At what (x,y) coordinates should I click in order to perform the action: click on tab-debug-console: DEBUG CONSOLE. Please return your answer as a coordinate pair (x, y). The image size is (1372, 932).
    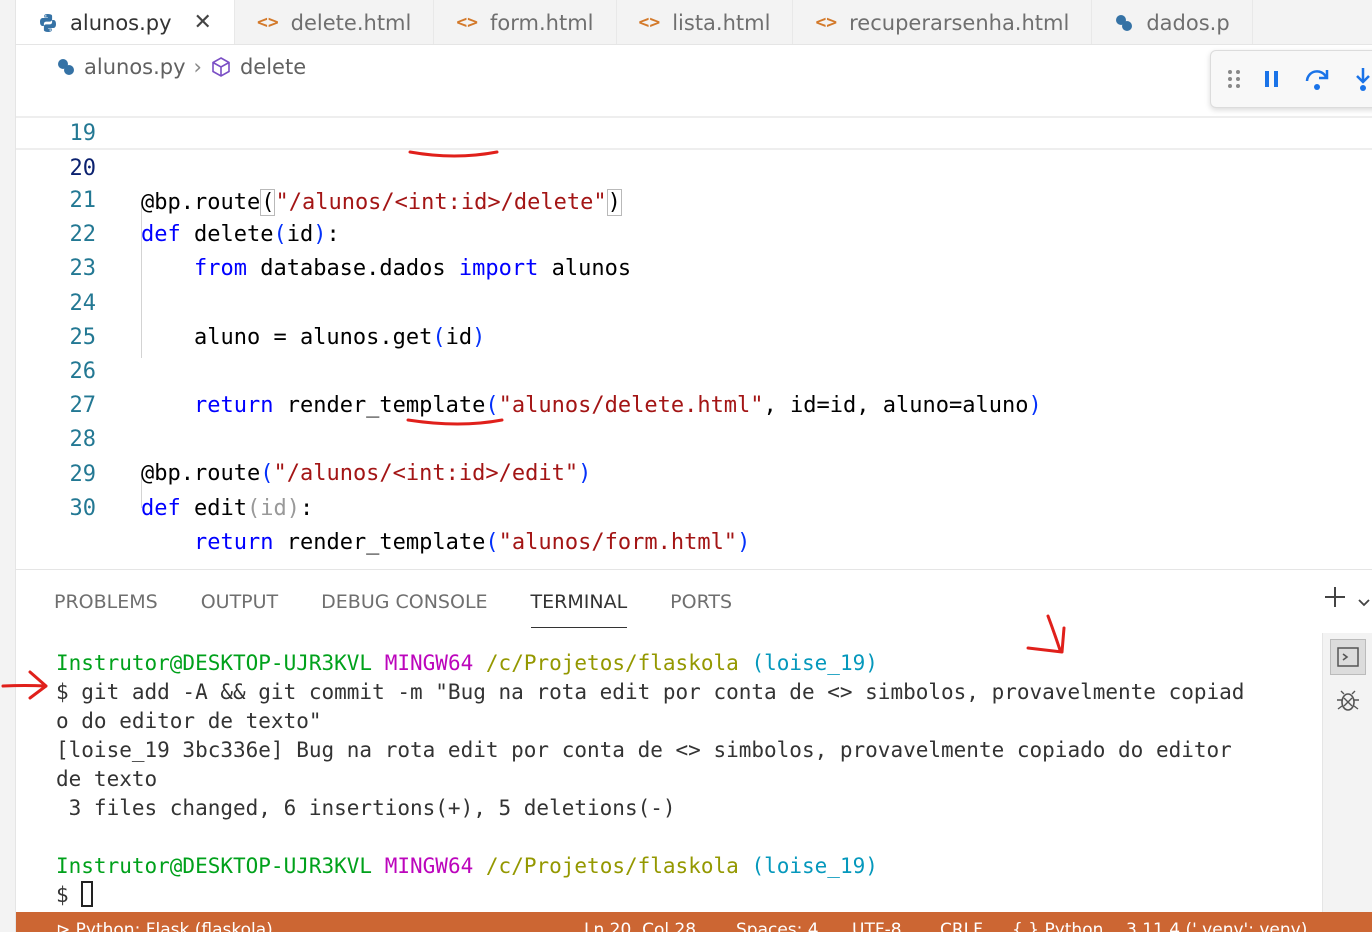
    Looking at the image, I should click on (404, 608).